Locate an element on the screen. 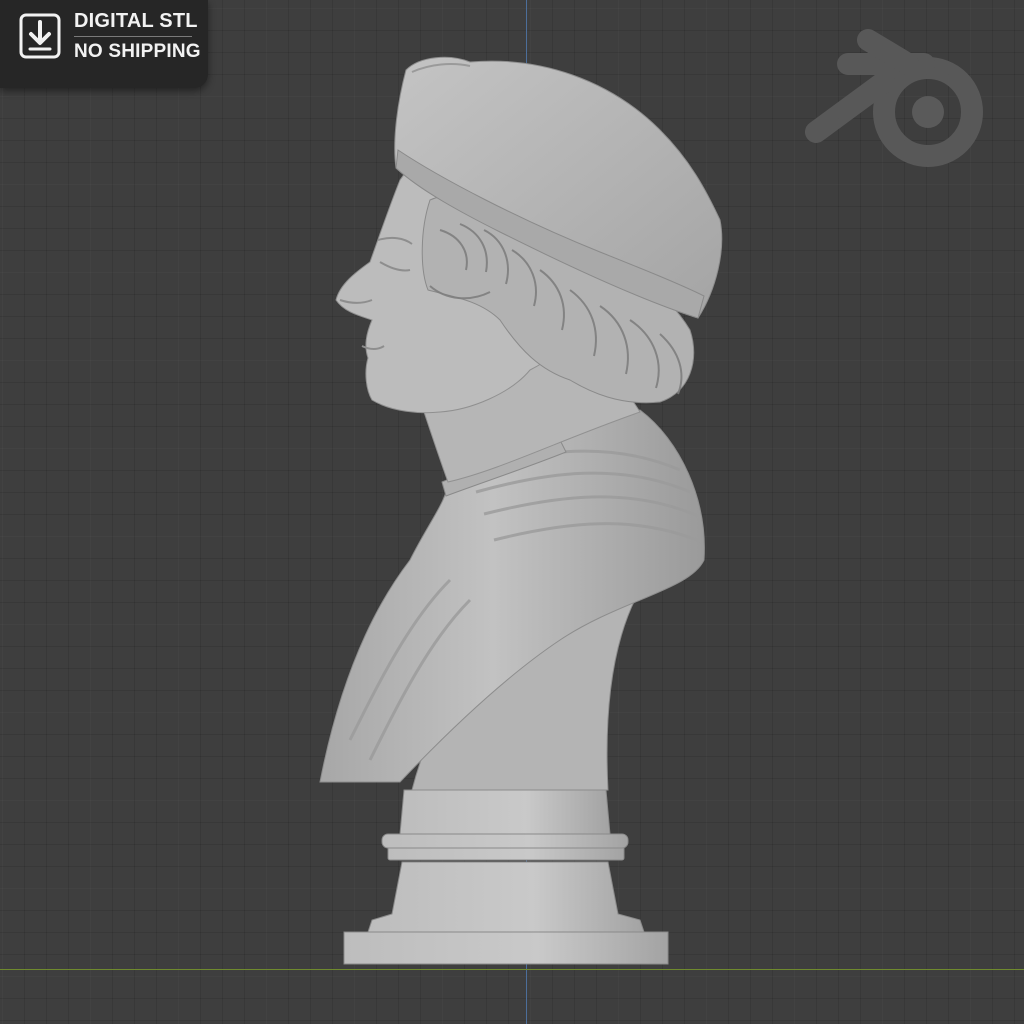 This screenshot has height=1024, width=1024. badge-title: DIGITAL STL is located at coordinates (136, 21).